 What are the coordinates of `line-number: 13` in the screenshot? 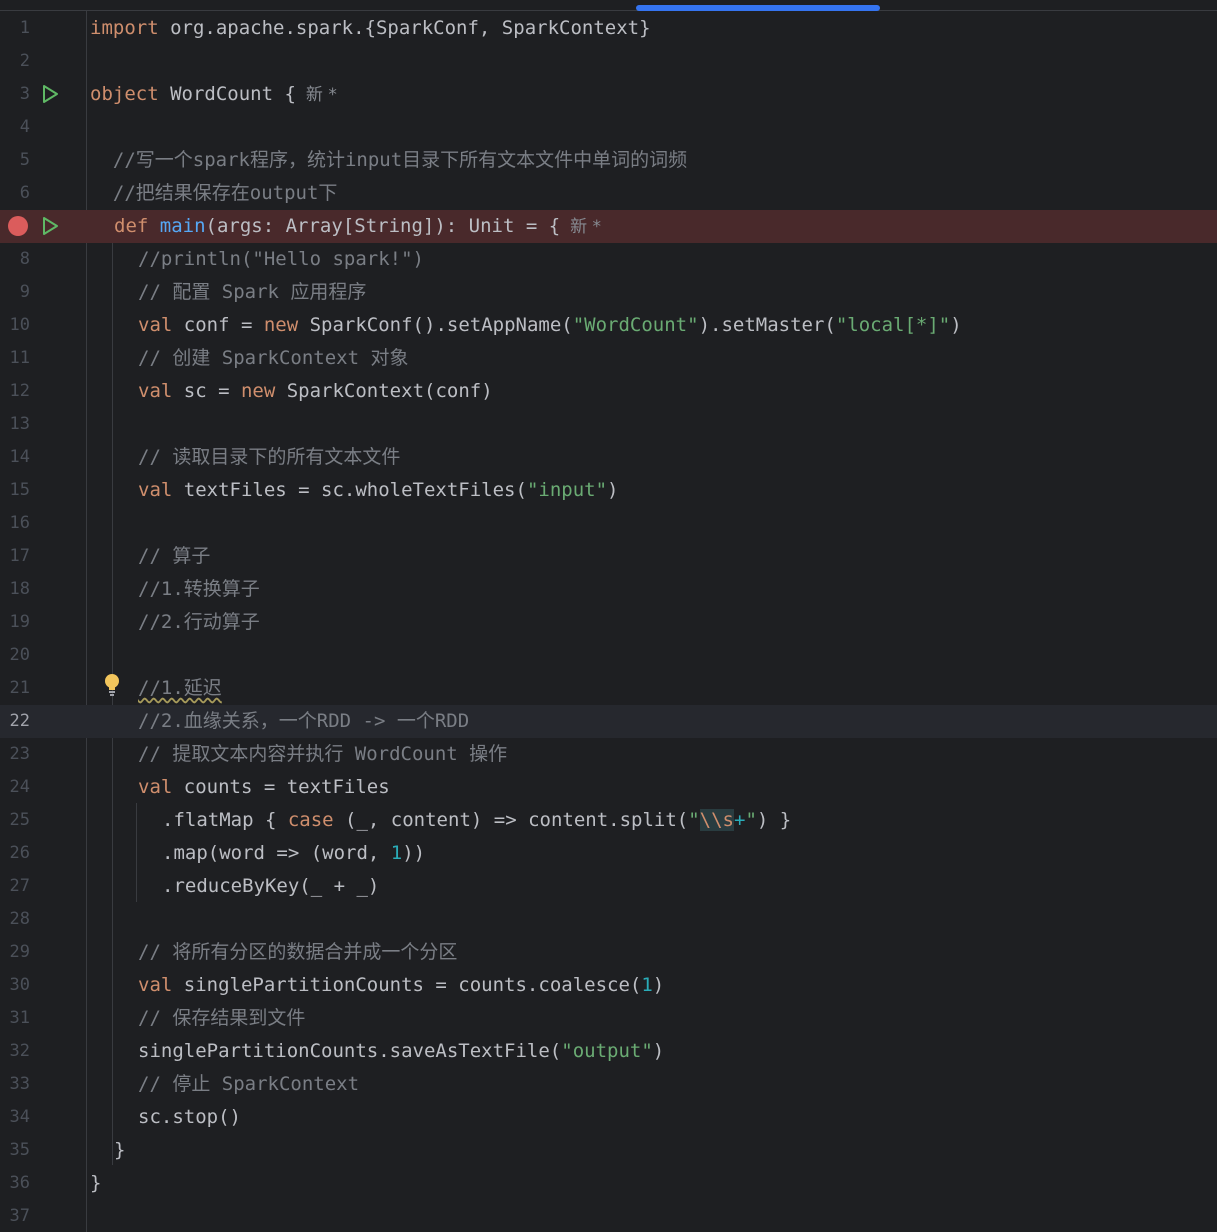 It's located at (19, 424).